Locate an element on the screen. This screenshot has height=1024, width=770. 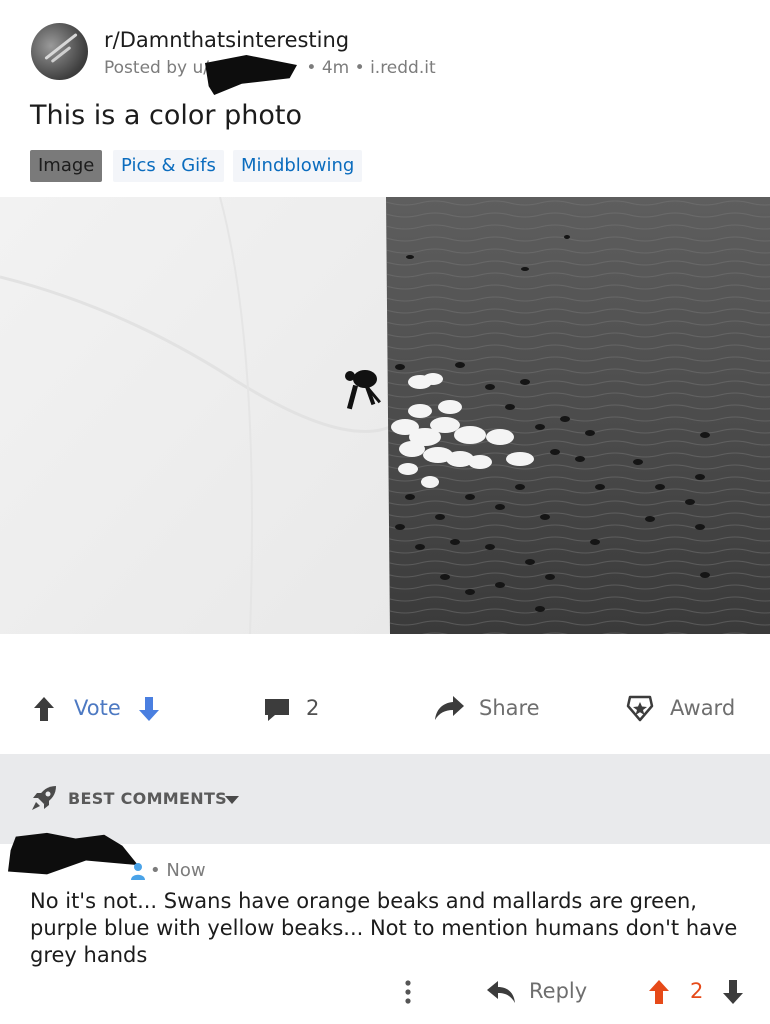
share-arrow-icon is located at coordinates (449, 708).